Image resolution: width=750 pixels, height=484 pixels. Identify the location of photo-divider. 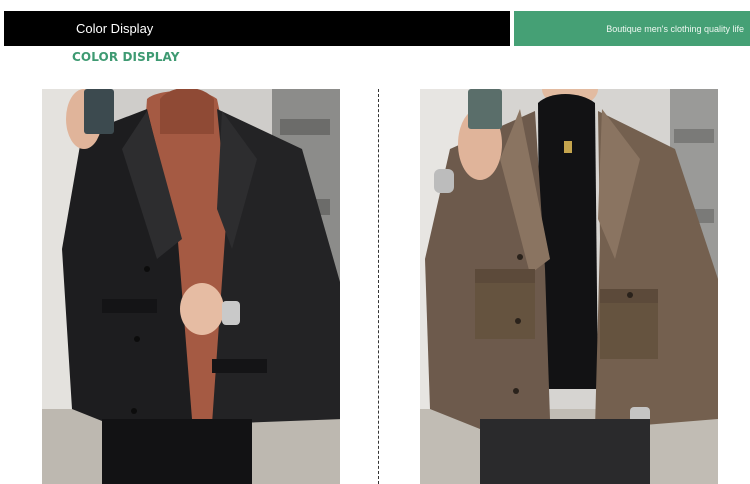
(378, 286).